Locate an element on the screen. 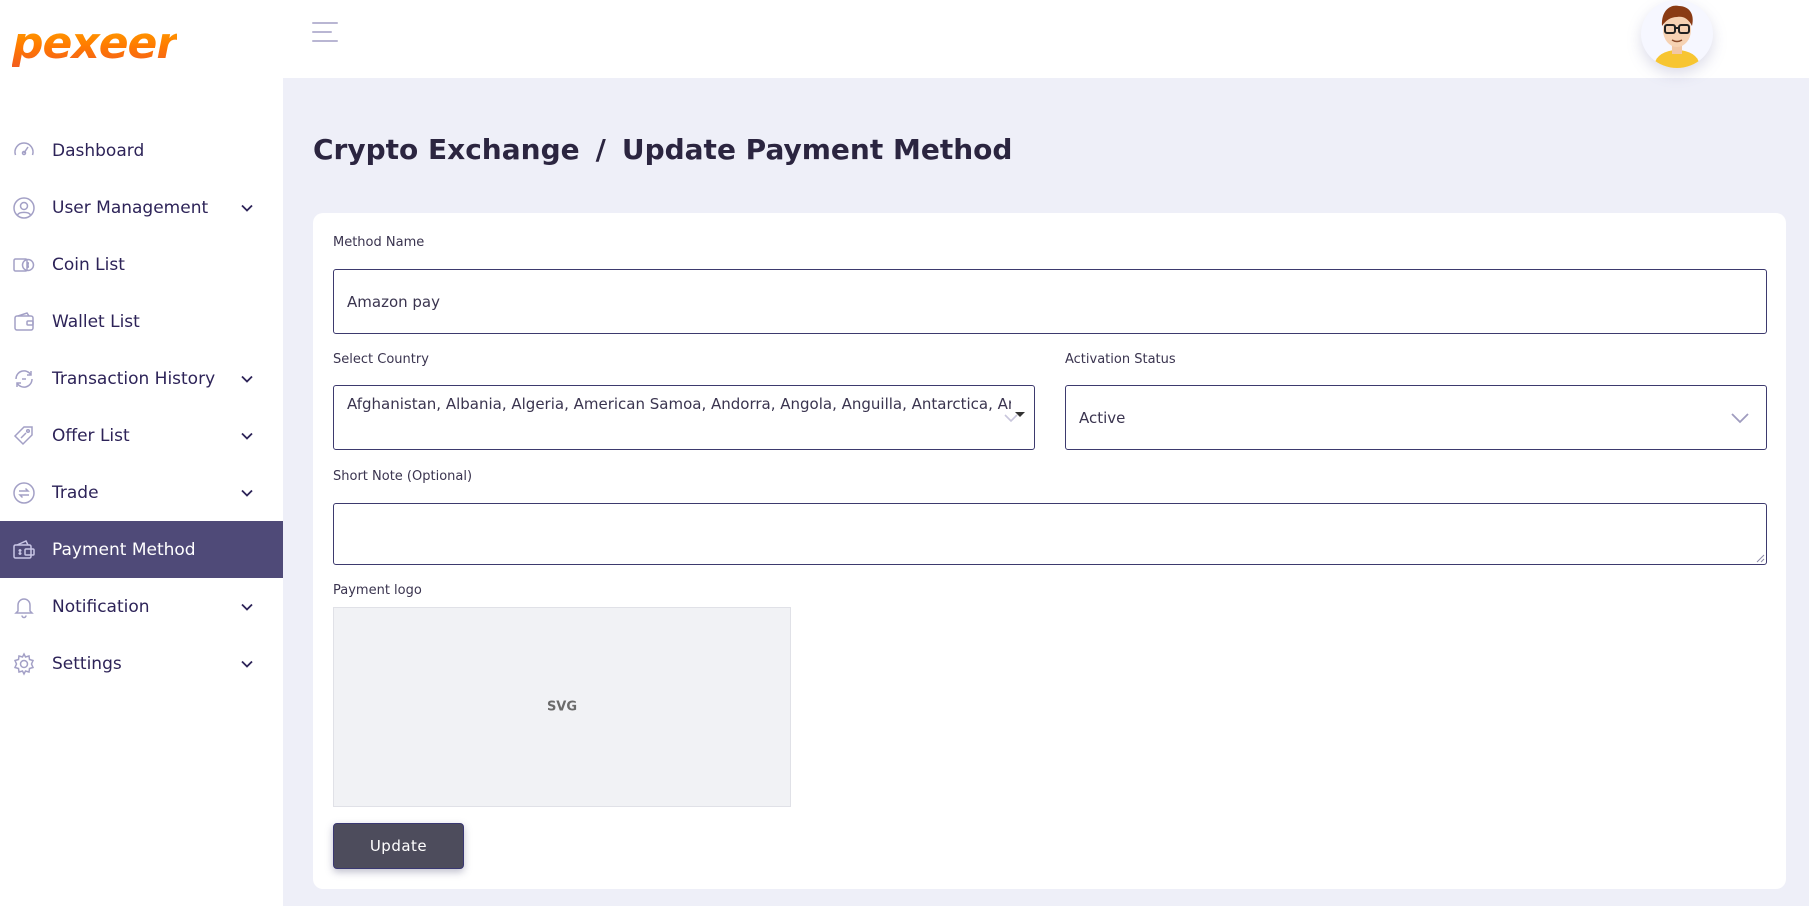 Image resolution: width=1809 pixels, height=906 pixels. payment-logo-upload: SVG is located at coordinates (562, 707).